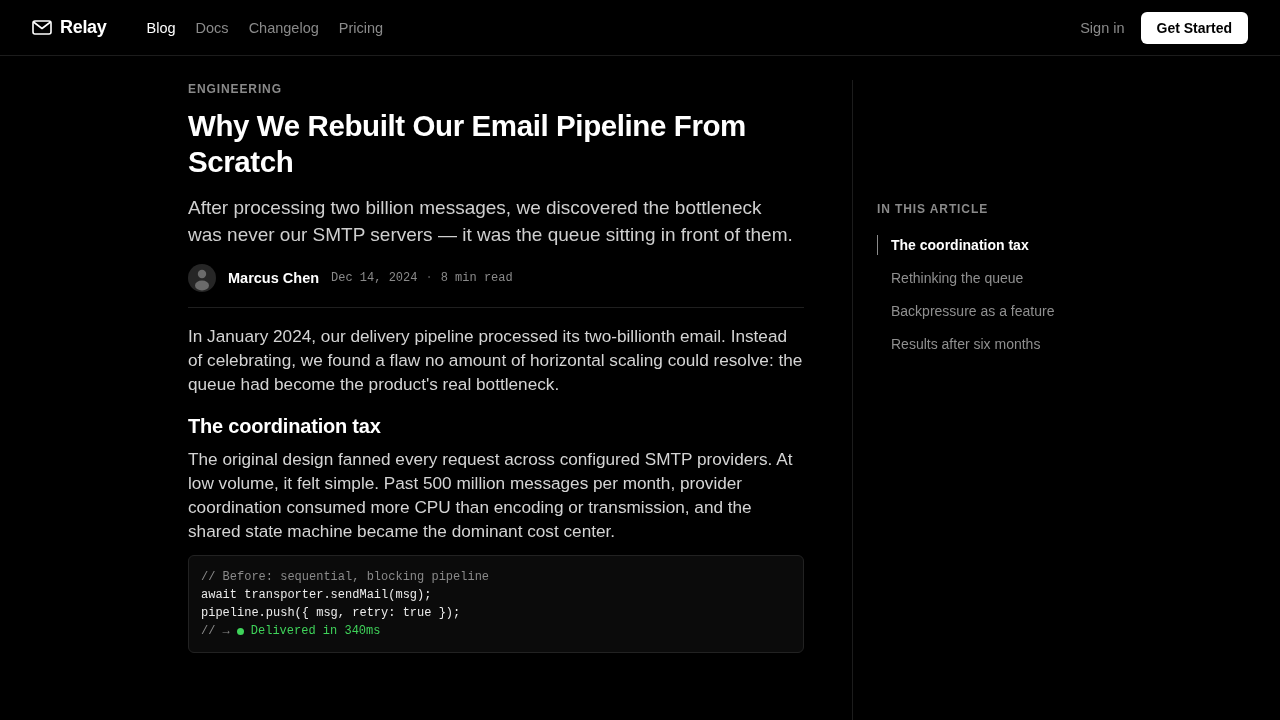  What do you see at coordinates (374, 278) in the screenshot?
I see `publish-date: Dec 14, 2024` at bounding box center [374, 278].